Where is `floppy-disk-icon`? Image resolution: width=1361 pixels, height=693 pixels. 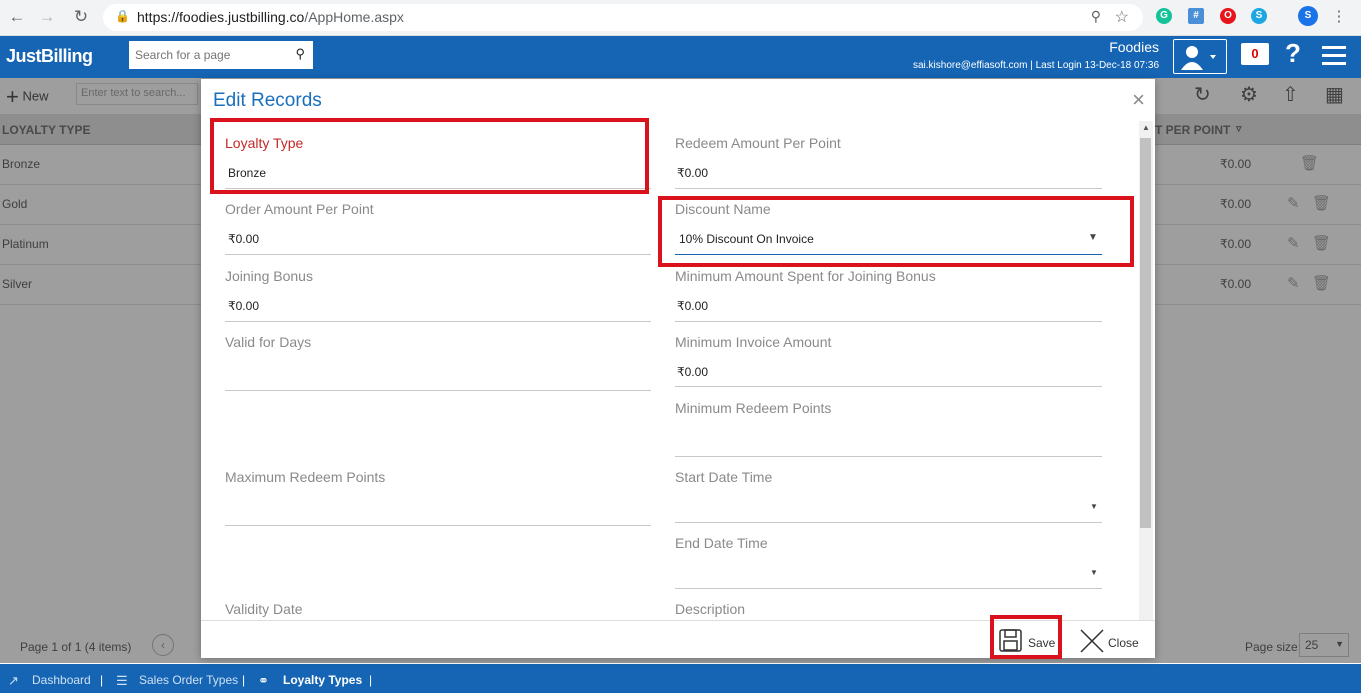
floppy-disk-icon is located at coordinates (1010, 640).